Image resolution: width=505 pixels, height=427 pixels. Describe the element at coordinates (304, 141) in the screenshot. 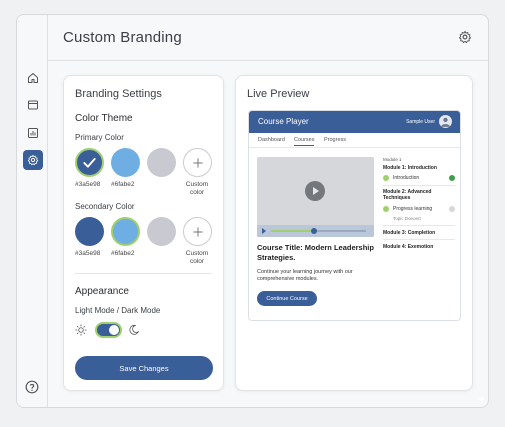

I see `preview-tab-courses: Courses` at that location.